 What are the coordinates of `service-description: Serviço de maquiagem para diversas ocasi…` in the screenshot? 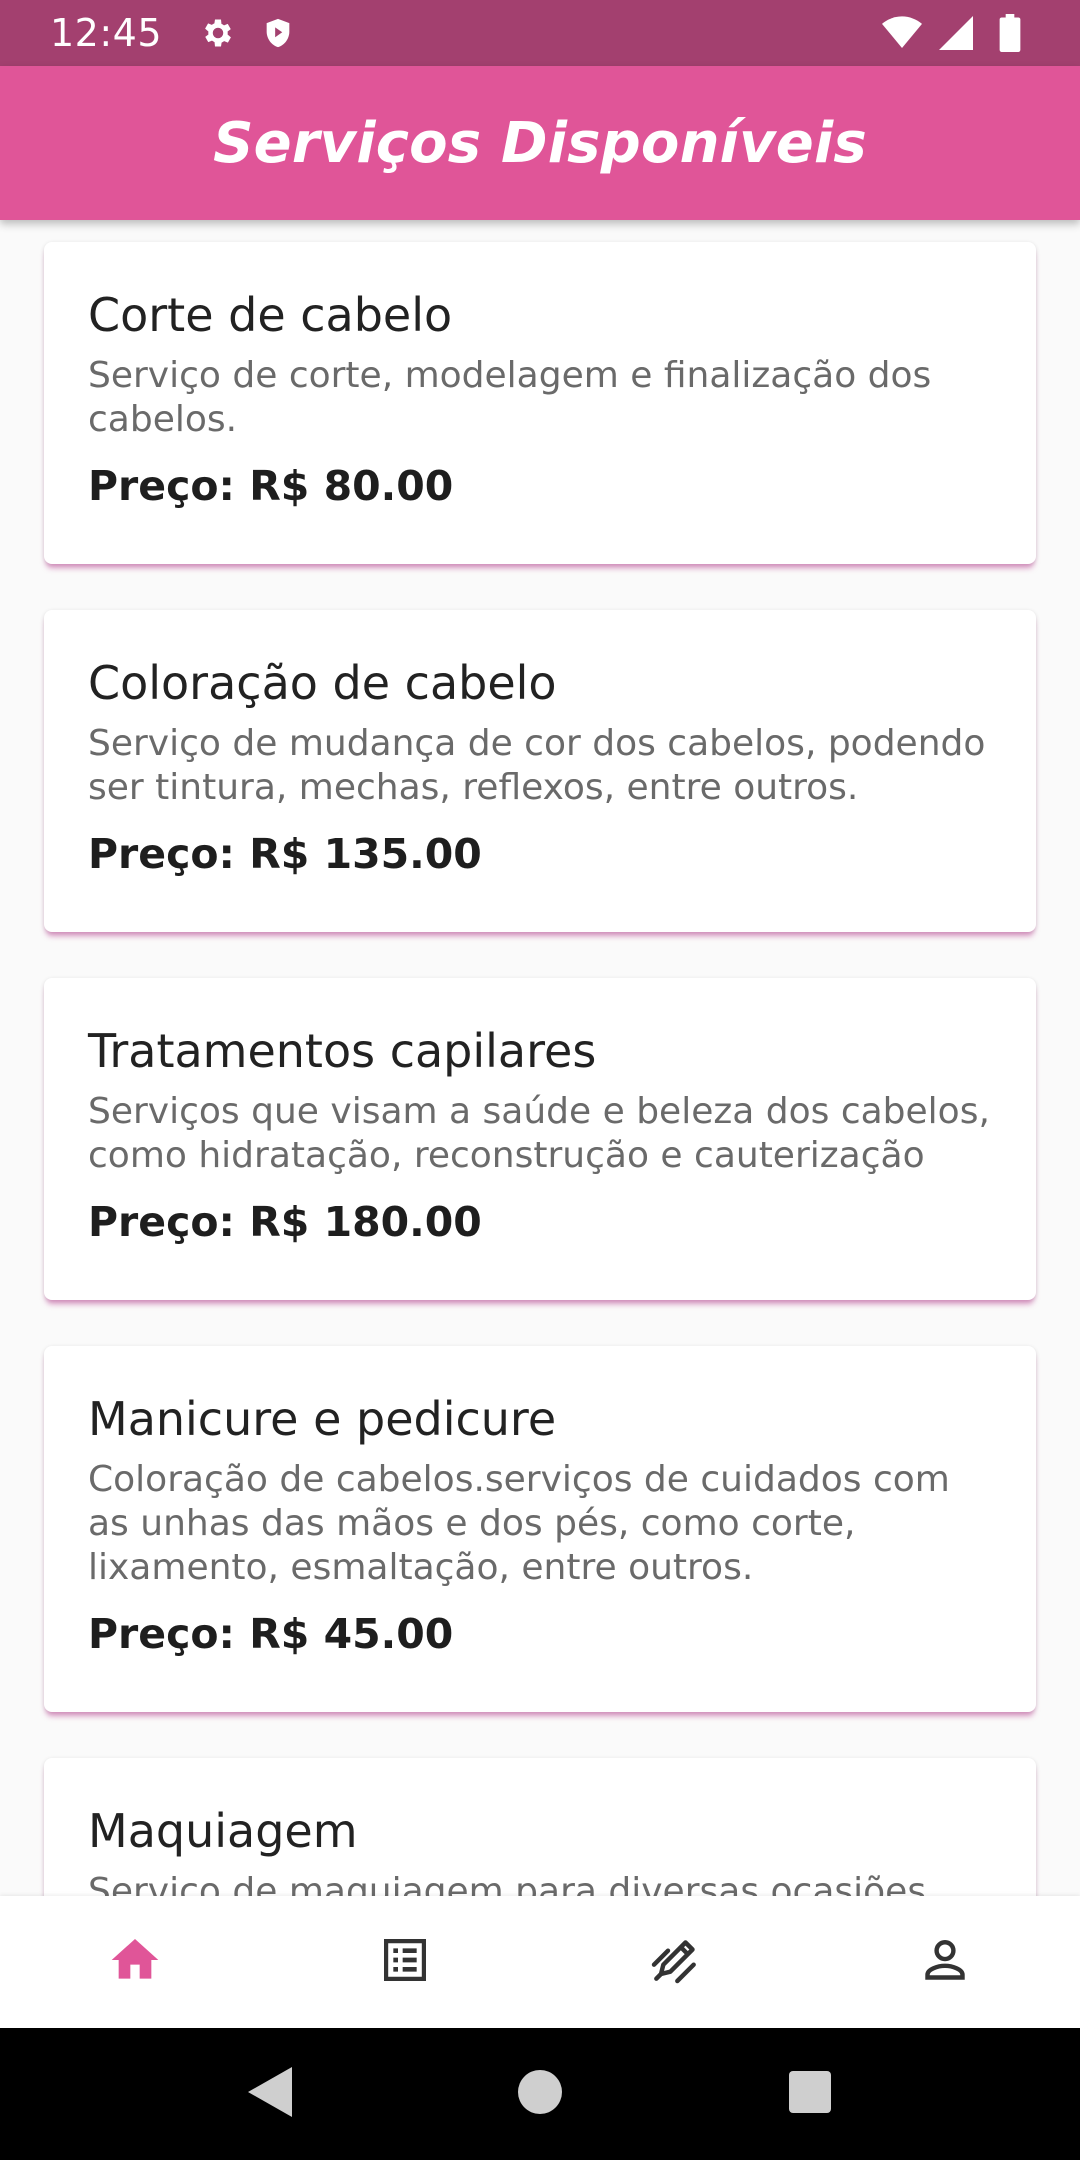 It's located at (507, 1883).